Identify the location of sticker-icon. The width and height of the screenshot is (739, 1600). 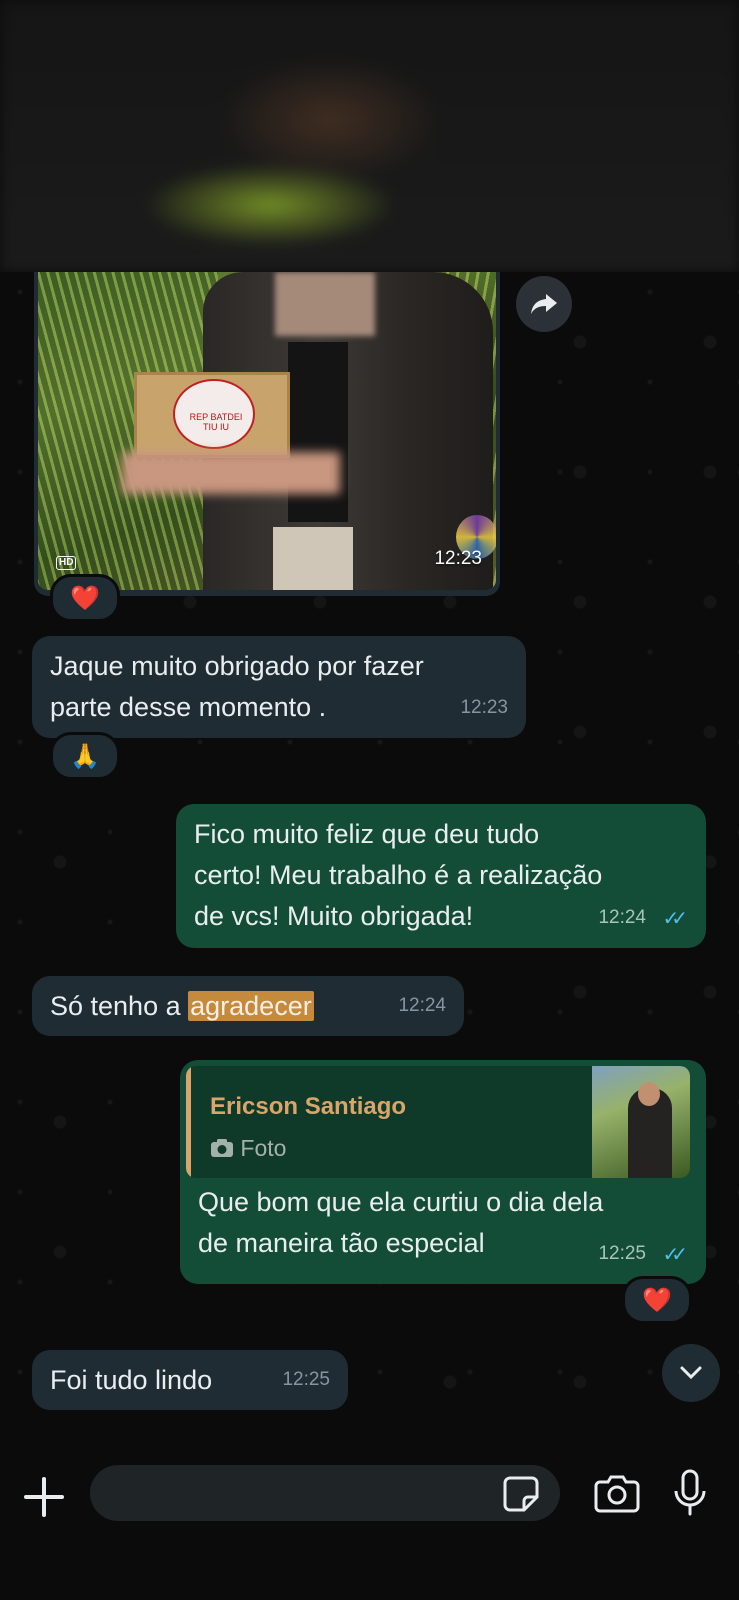
(521, 1494).